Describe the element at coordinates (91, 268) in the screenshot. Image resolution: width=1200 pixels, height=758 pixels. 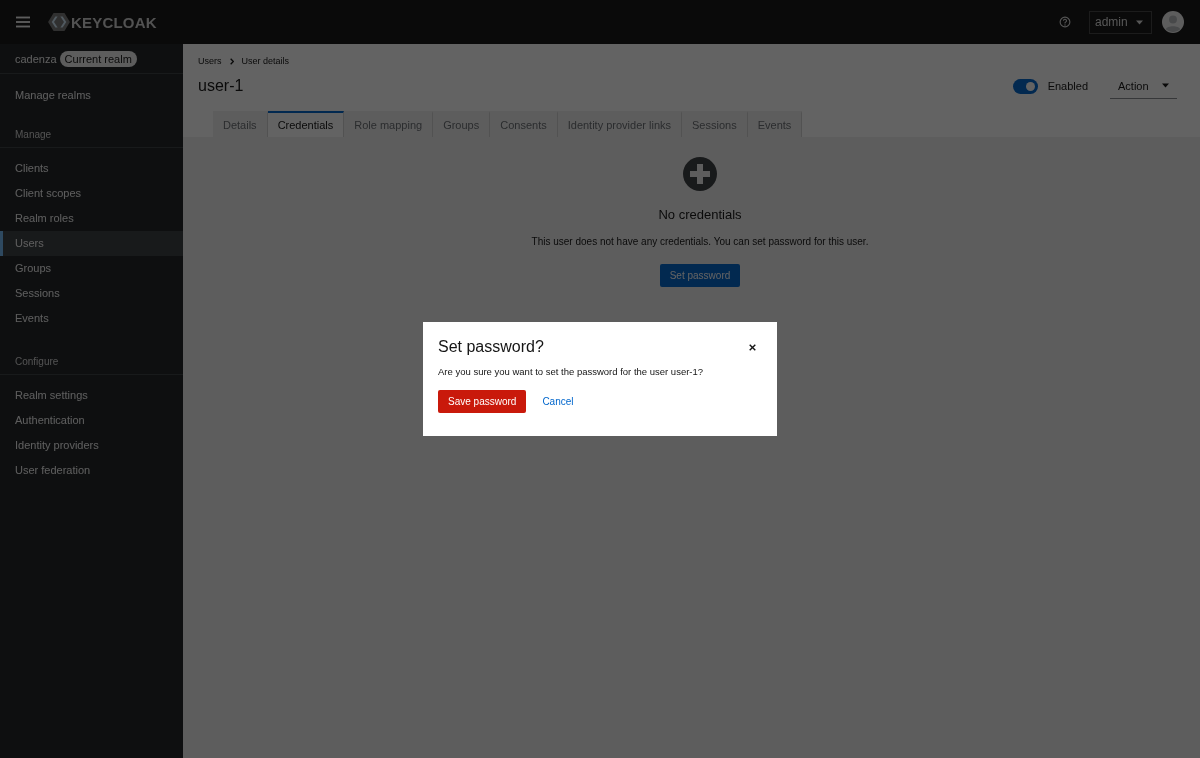
I see `nav-item: Groups` at that location.